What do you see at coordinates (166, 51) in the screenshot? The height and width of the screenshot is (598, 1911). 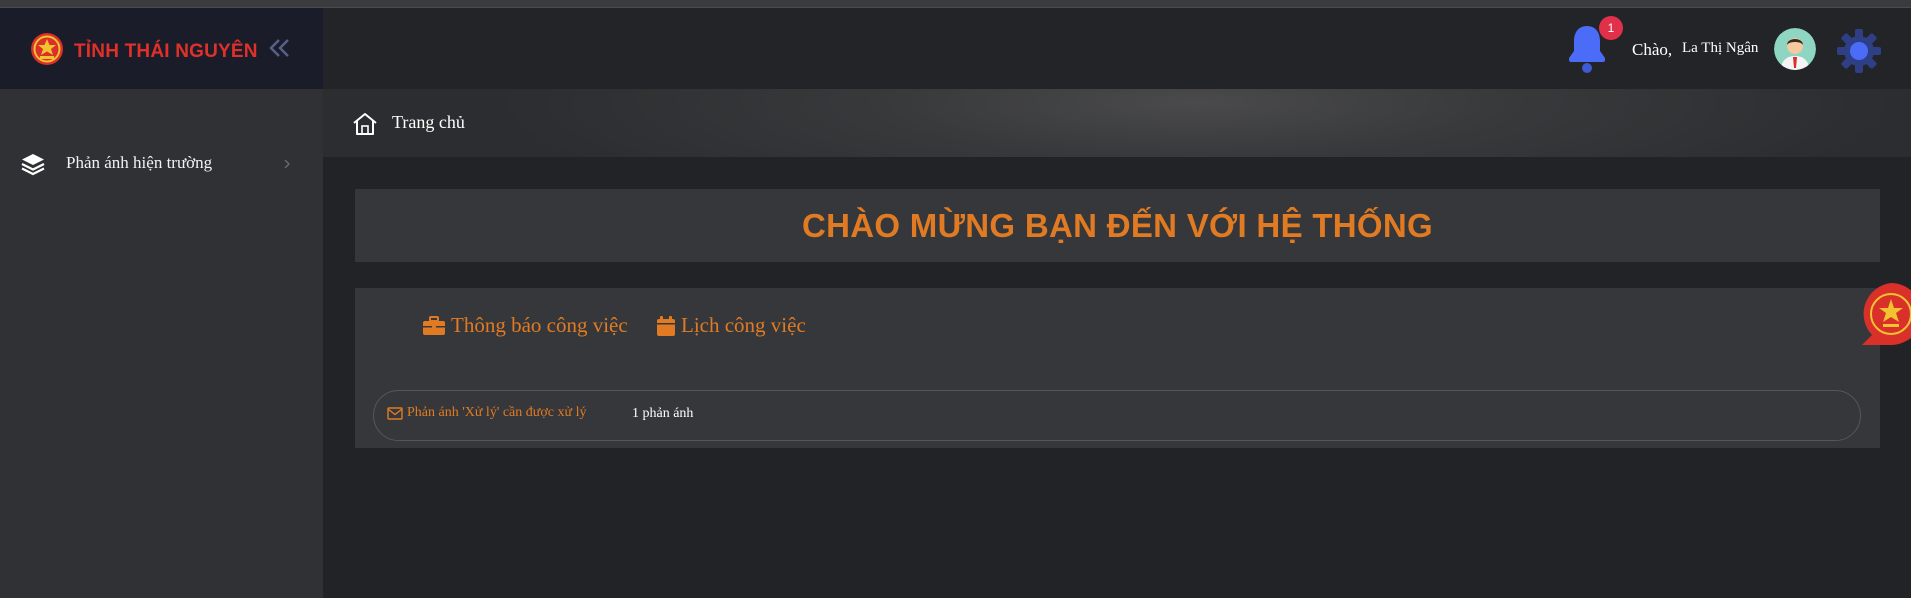 I see `brand-name: TỈNH THÁI NGUYÊN` at bounding box center [166, 51].